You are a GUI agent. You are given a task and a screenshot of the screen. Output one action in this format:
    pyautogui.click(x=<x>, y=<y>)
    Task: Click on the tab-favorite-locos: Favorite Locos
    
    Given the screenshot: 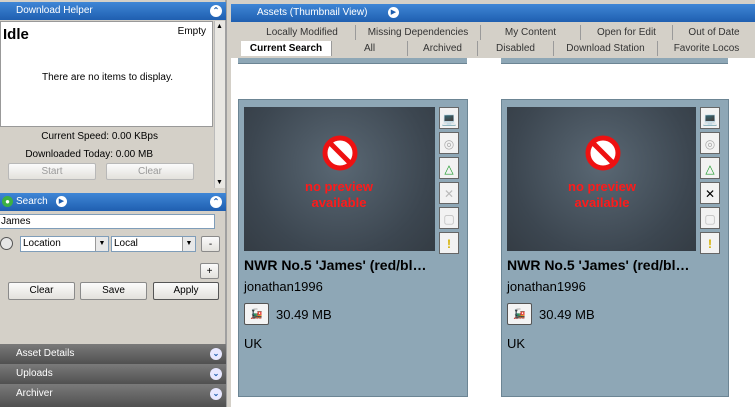 What is the action you would take?
    pyautogui.click(x=706, y=48)
    